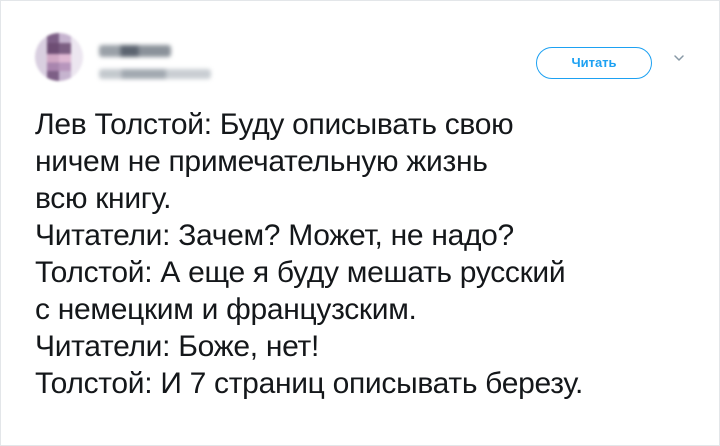 The height and width of the screenshot is (446, 720). Describe the element at coordinates (103, 198) in the screenshot. I see `tweet-line: всю книгу.` at that location.